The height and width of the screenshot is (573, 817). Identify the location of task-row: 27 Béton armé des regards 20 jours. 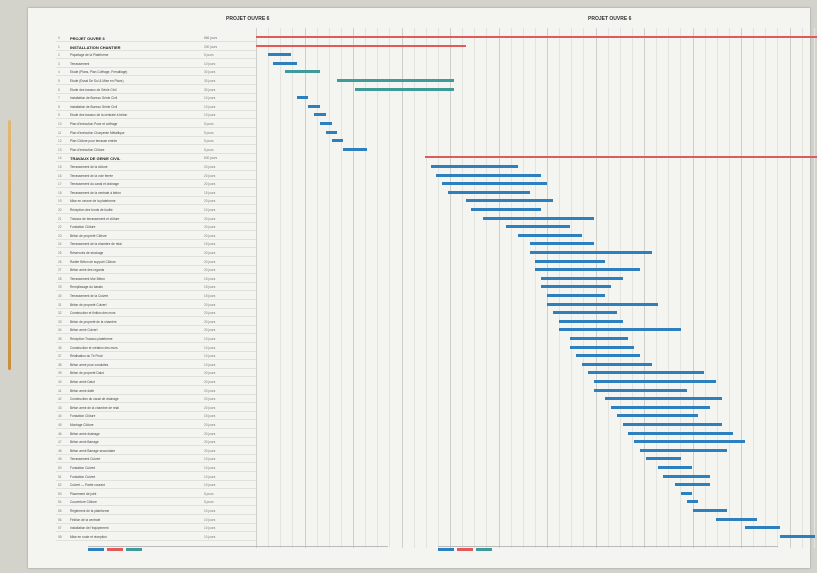
(156, 270).